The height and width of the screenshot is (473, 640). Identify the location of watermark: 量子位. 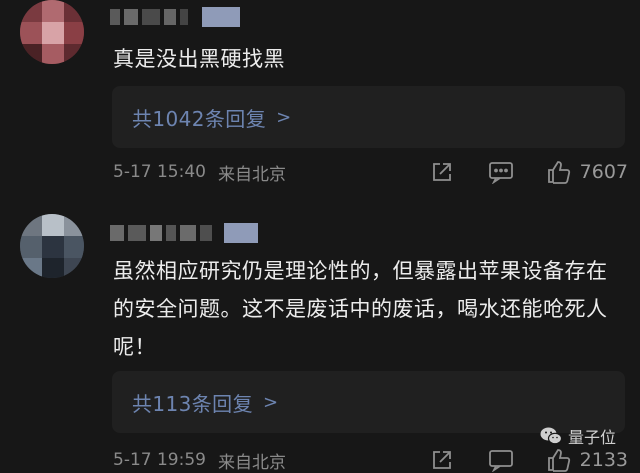
(578, 436).